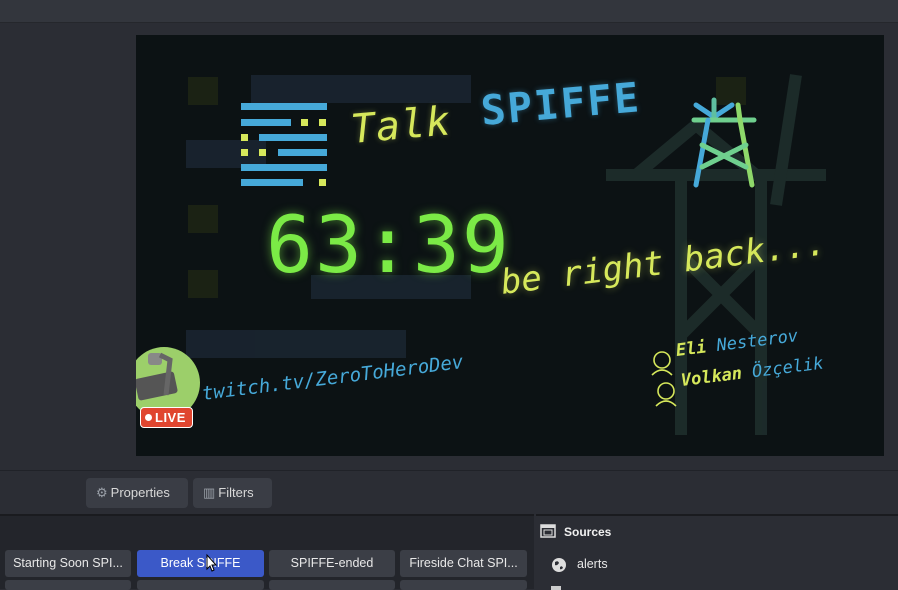  I want to click on countdown-timer: 63:39, so click(388, 246).